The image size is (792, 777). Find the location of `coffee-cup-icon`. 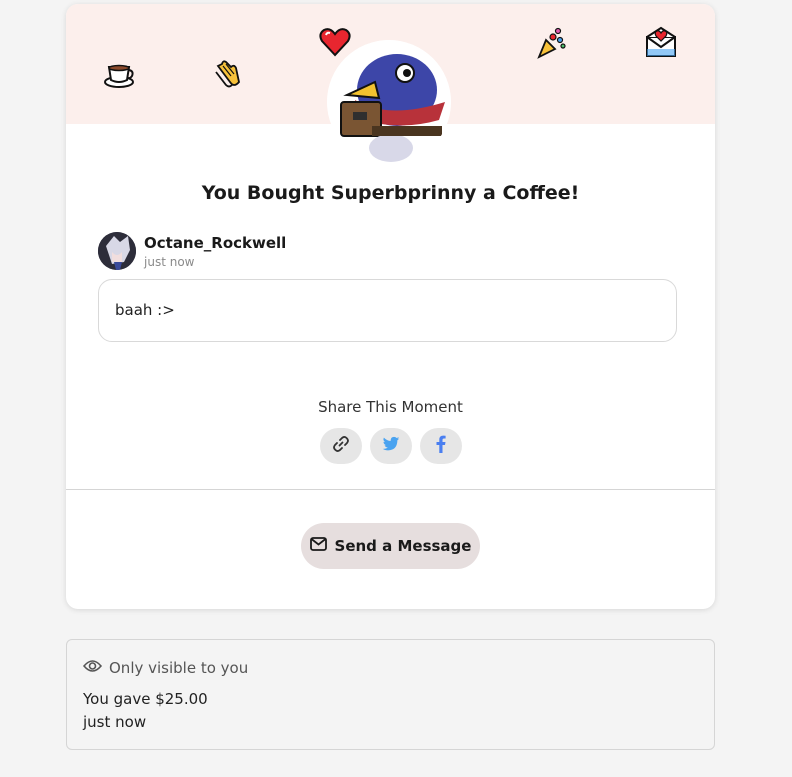

coffee-cup-icon is located at coordinates (120, 75).